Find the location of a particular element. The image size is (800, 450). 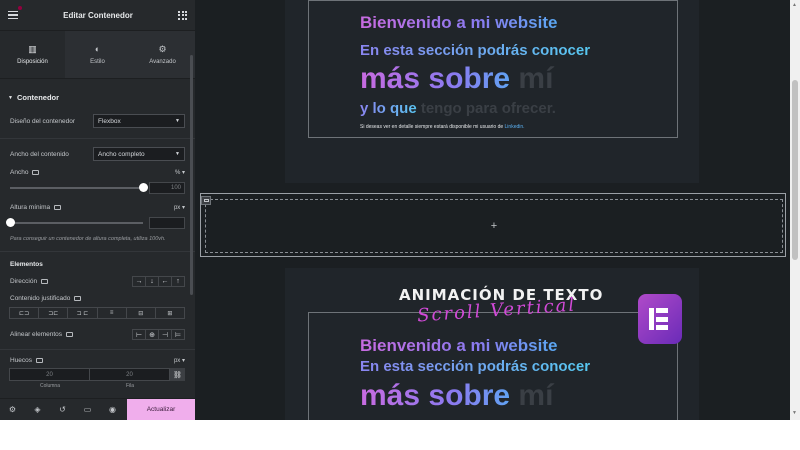

top-line-3-ghost: mí is located at coordinates (536, 78).